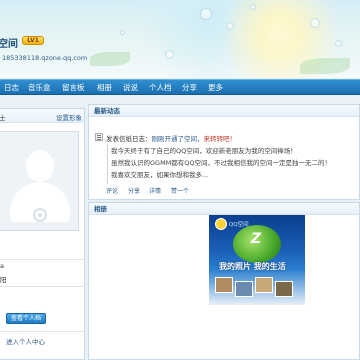  What do you see at coordinates (220, 139) in the screenshot?
I see `feed-headline-tail: 来转转吧！` at bounding box center [220, 139].